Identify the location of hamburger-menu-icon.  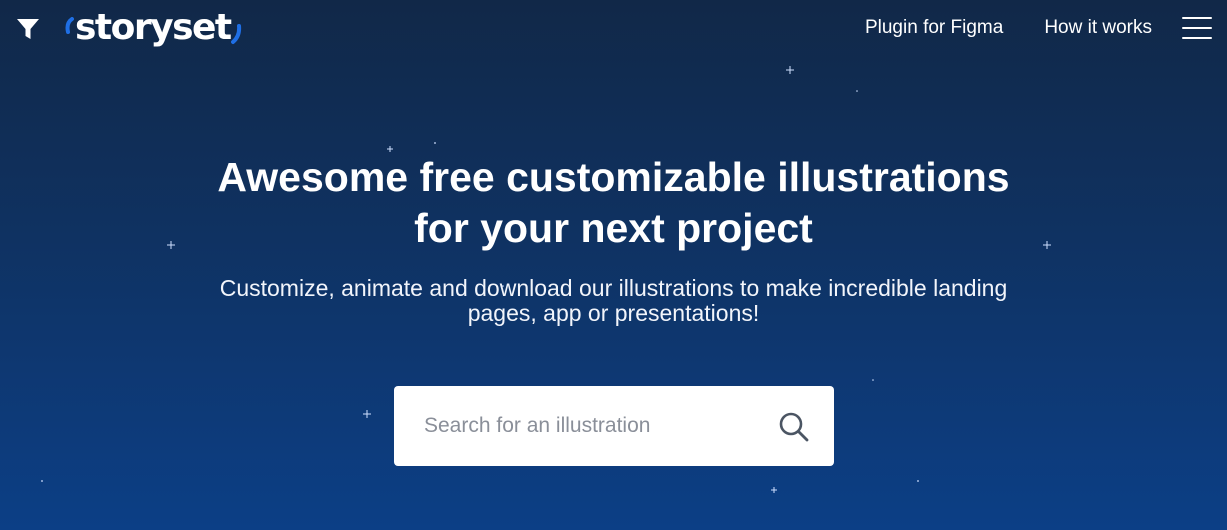
(1197, 18).